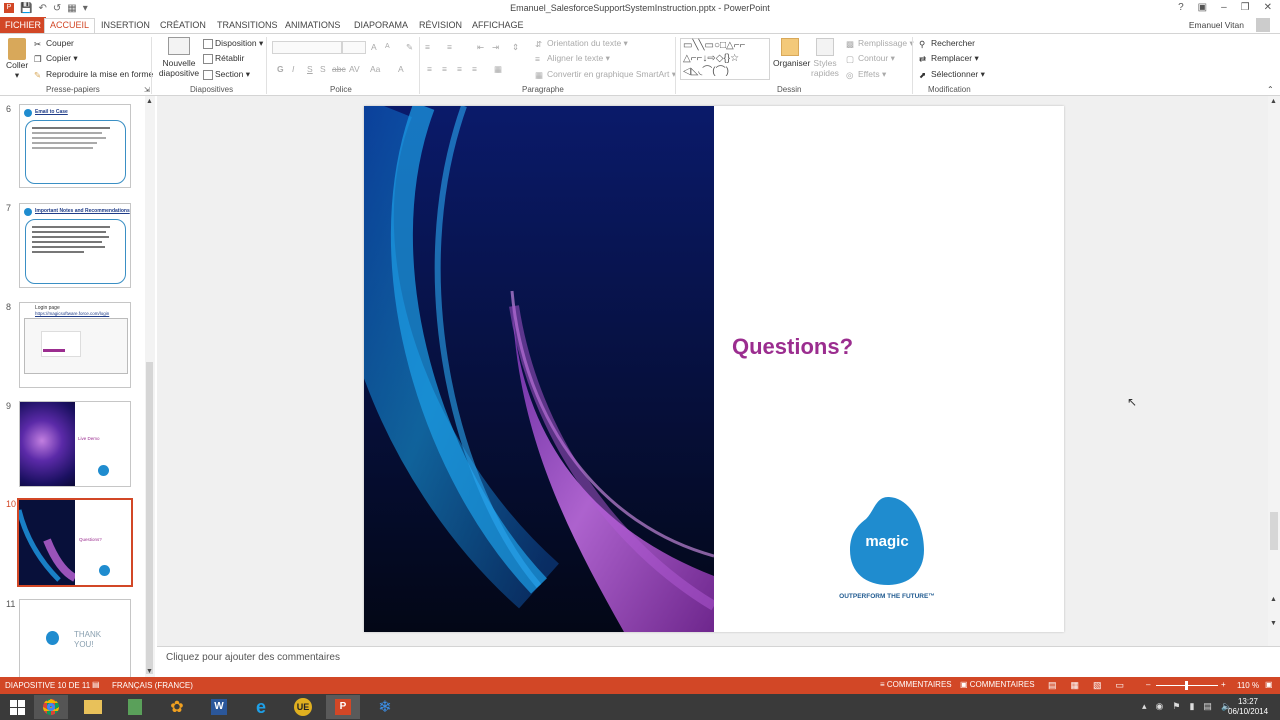 The width and height of the screenshot is (1280, 720). Describe the element at coordinates (75, 444) in the screenshot. I see `slide-thumbnail-9: Live Demo` at that location.